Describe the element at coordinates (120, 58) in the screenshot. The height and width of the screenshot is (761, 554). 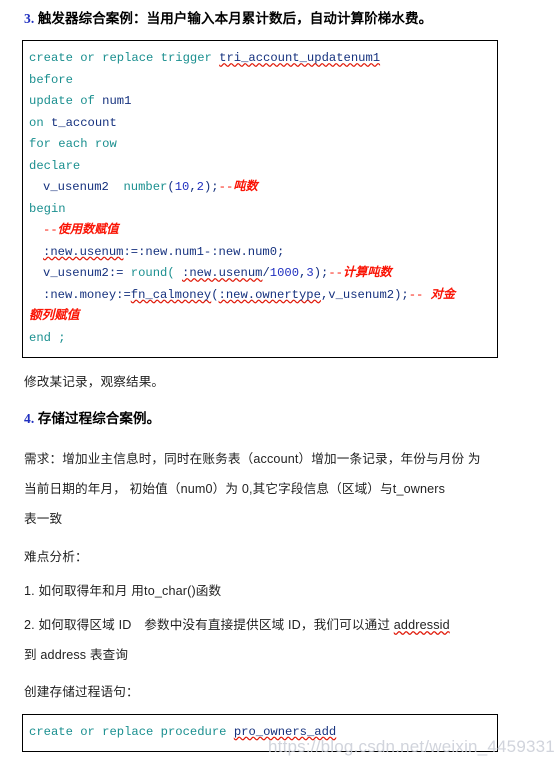
I see `code-keyword: create or replace trigger` at that location.